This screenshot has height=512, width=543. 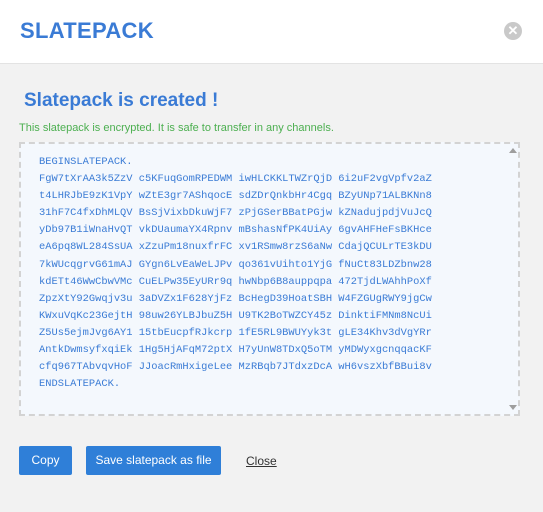 I want to click on scrollbar, so click(x=513, y=279).